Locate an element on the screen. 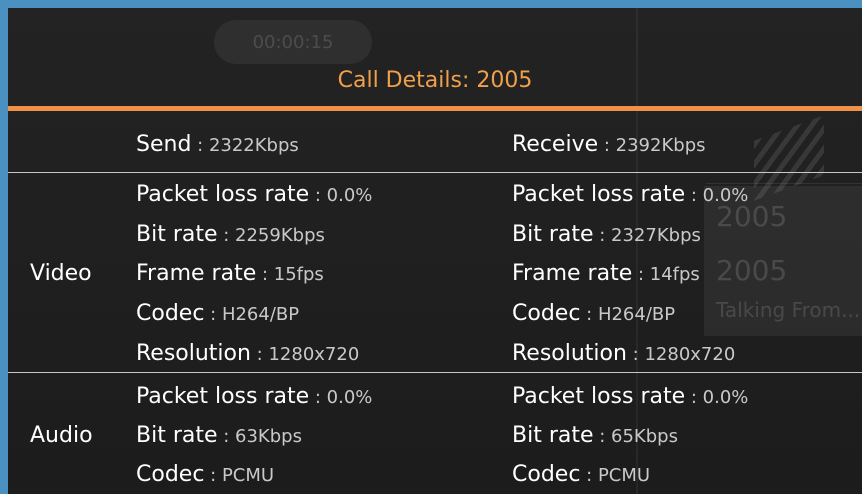 The height and width of the screenshot is (494, 862). video-send-stat-row: Frame rate : 15fps is located at coordinates (230, 273).